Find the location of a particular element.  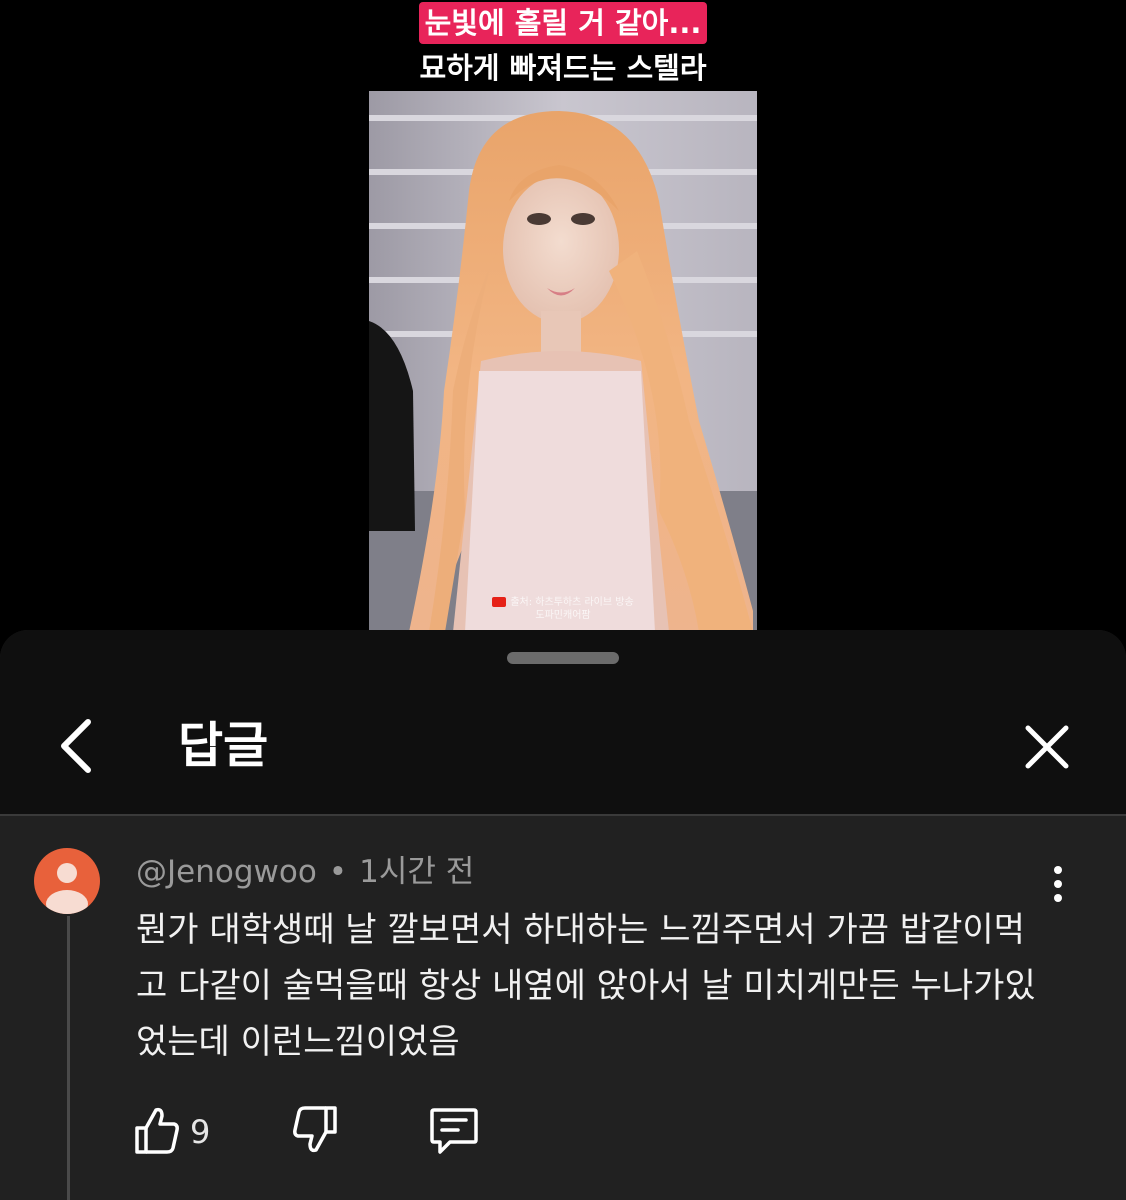

reply-button is located at coordinates (454, 1130).